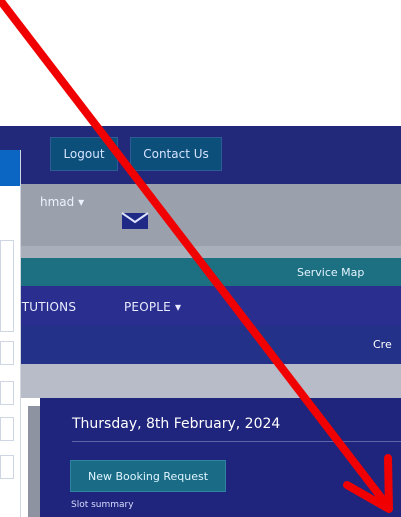 Image resolution: width=401 pixels, height=517 pixels. I want to click on user-bar, so click(200, 215).